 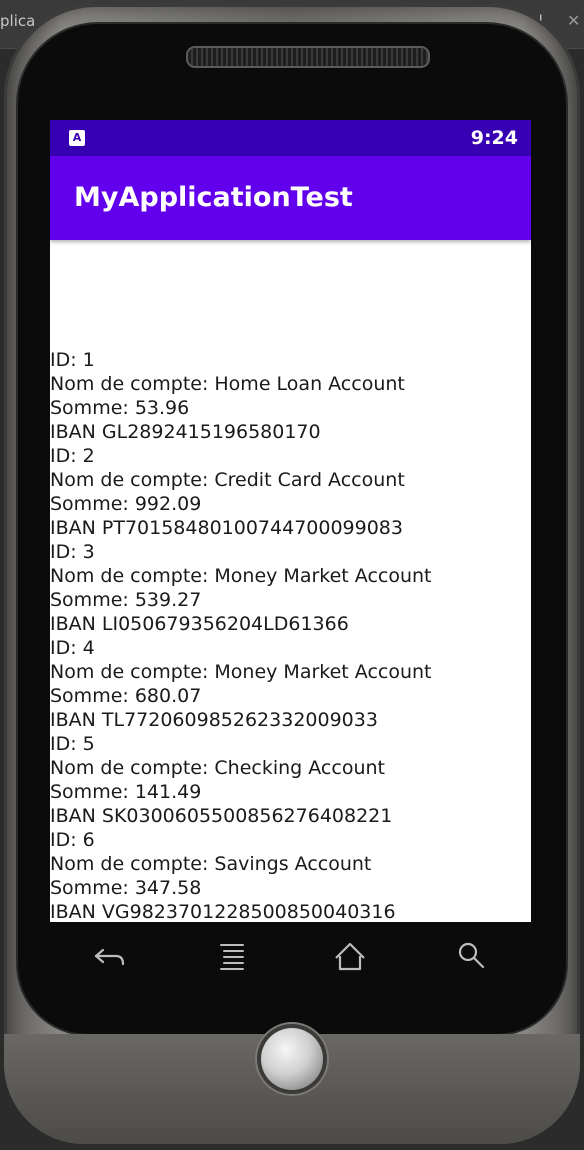 I want to click on account-iban: IBAN GL2892415196580170, so click(x=185, y=432).